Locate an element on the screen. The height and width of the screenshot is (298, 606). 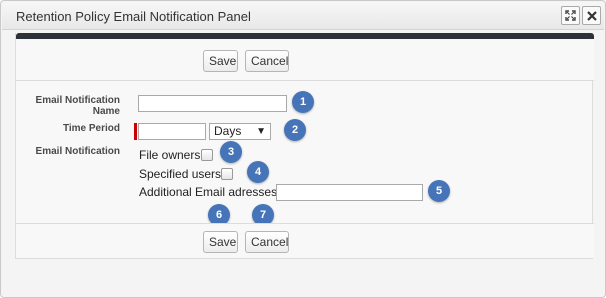
specified-users-label: Specified users is located at coordinates (180, 174).